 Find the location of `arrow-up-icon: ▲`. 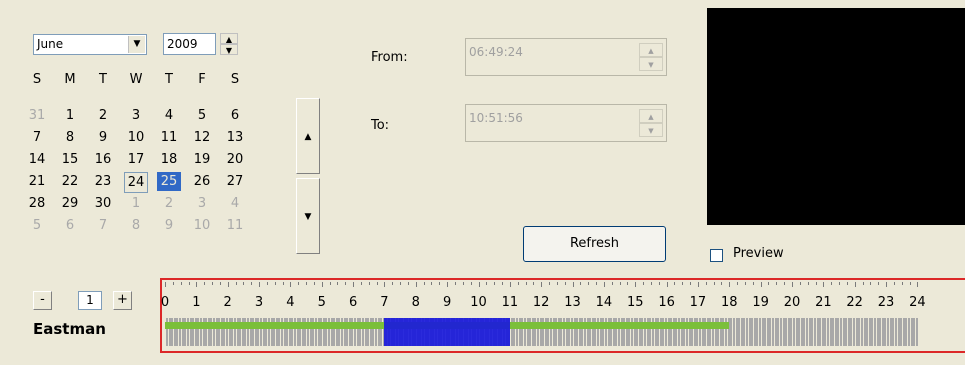

arrow-up-icon: ▲ is located at coordinates (308, 137).